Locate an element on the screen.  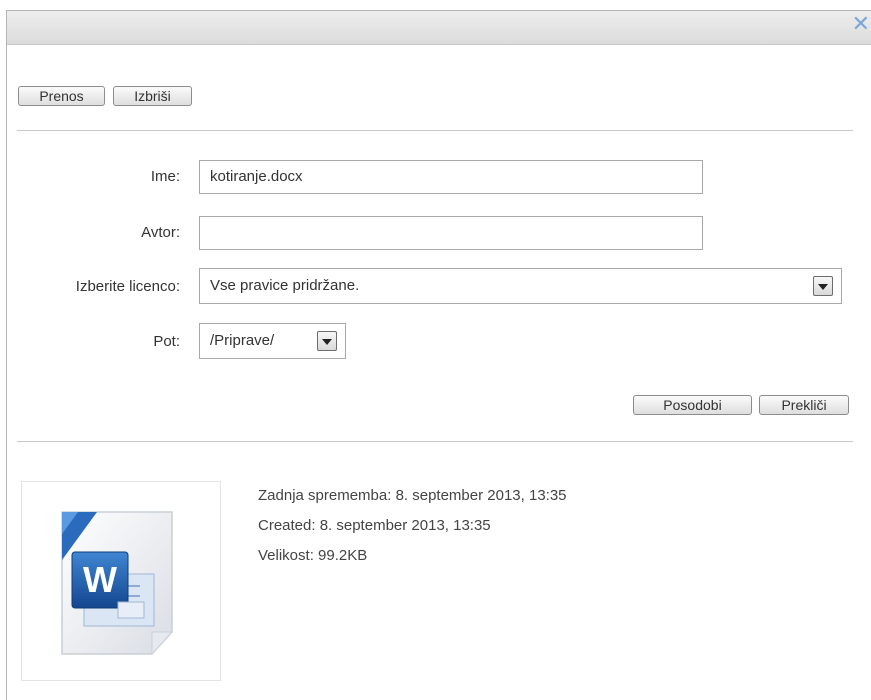
file-thumbnail: W is located at coordinates (121, 581).